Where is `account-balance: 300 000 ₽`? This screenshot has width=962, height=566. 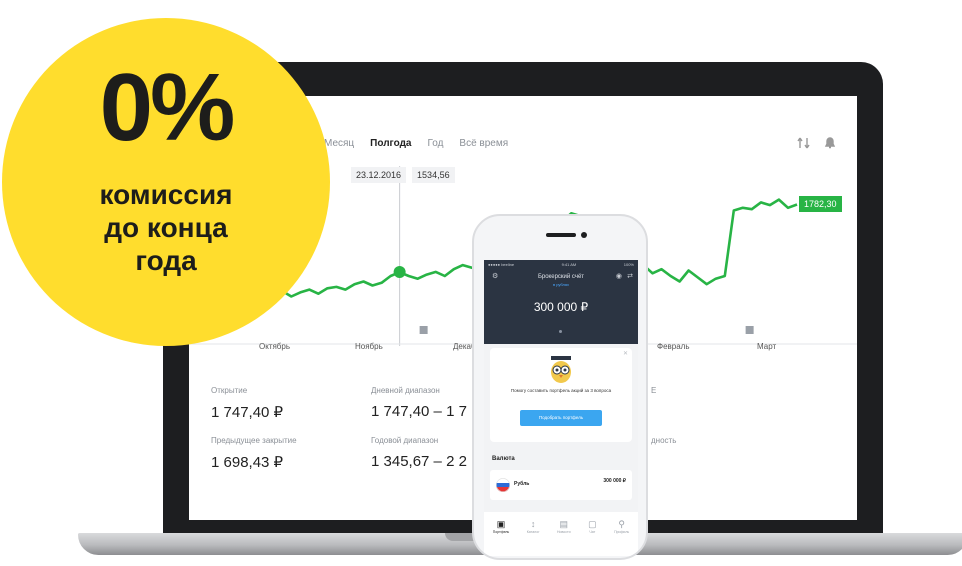 account-balance: 300 000 ₽ is located at coordinates (561, 307).